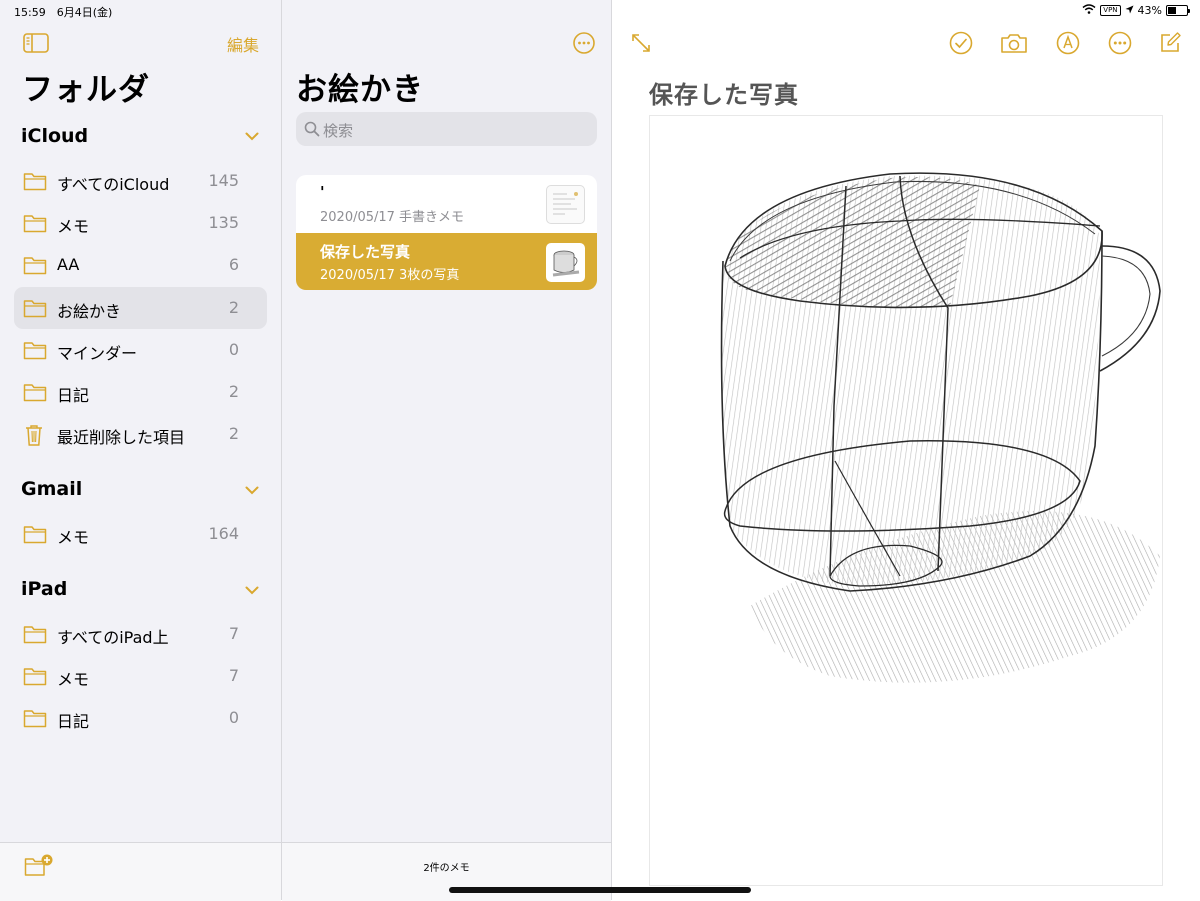 This screenshot has width=1200, height=901. What do you see at coordinates (44, 589) in the screenshot?
I see `section-ipad-header: iPad` at bounding box center [44, 589].